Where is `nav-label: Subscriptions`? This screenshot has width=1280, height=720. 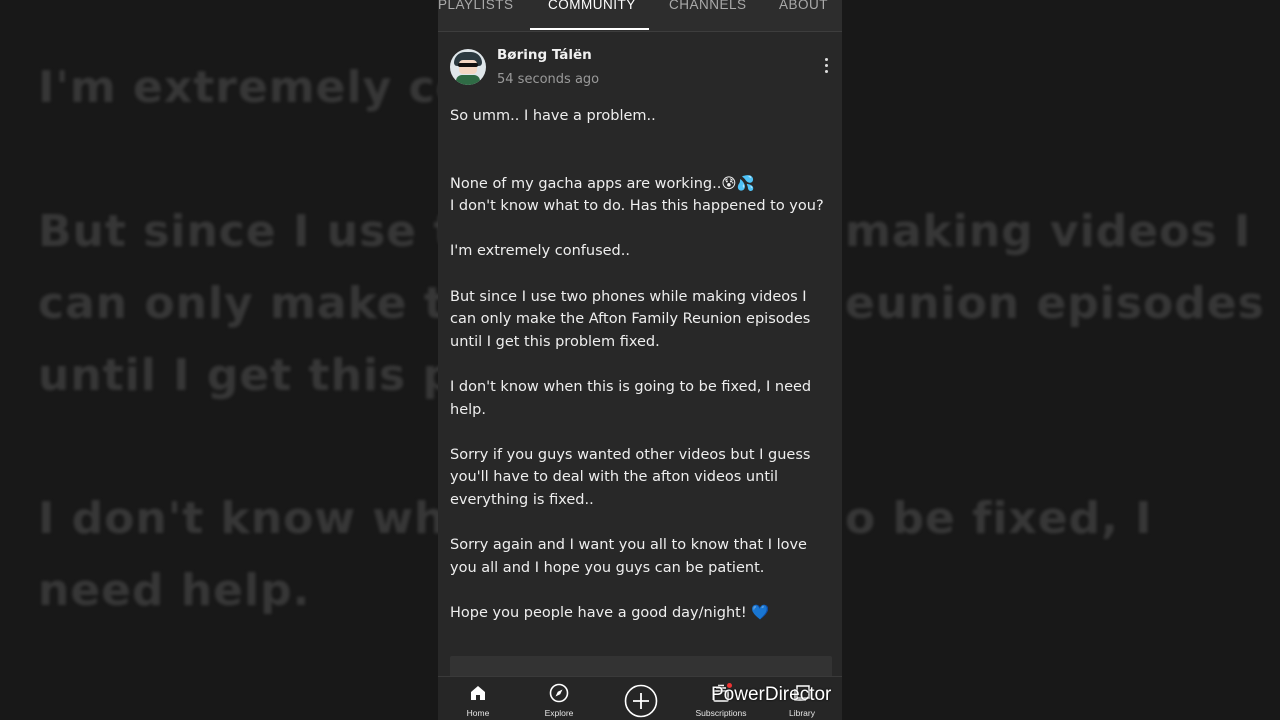
nav-label: Subscriptions is located at coordinates (721, 713).